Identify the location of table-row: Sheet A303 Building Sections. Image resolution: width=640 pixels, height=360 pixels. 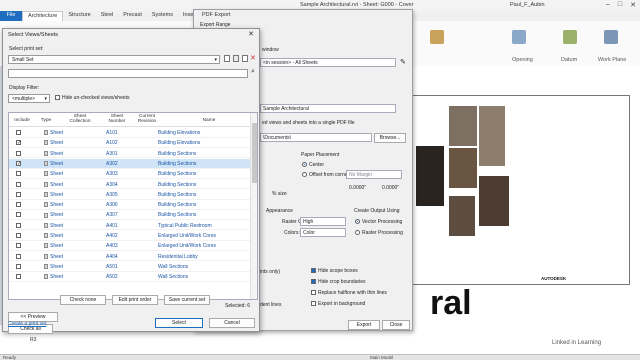
(130, 174).